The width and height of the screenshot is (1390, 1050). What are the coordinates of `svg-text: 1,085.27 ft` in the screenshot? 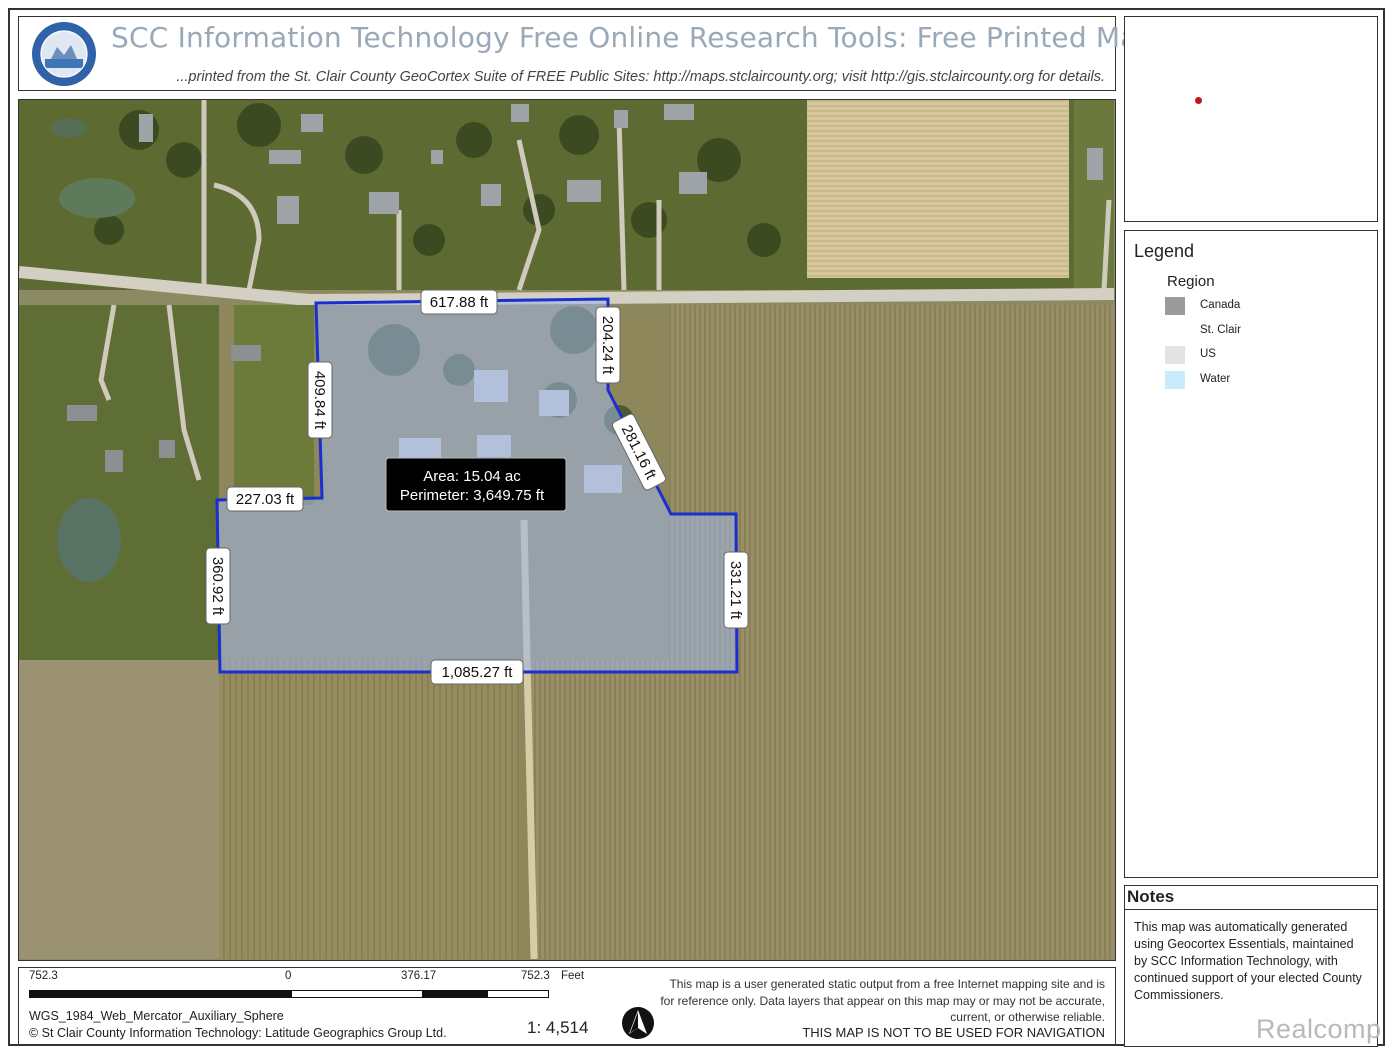 It's located at (478, 672).